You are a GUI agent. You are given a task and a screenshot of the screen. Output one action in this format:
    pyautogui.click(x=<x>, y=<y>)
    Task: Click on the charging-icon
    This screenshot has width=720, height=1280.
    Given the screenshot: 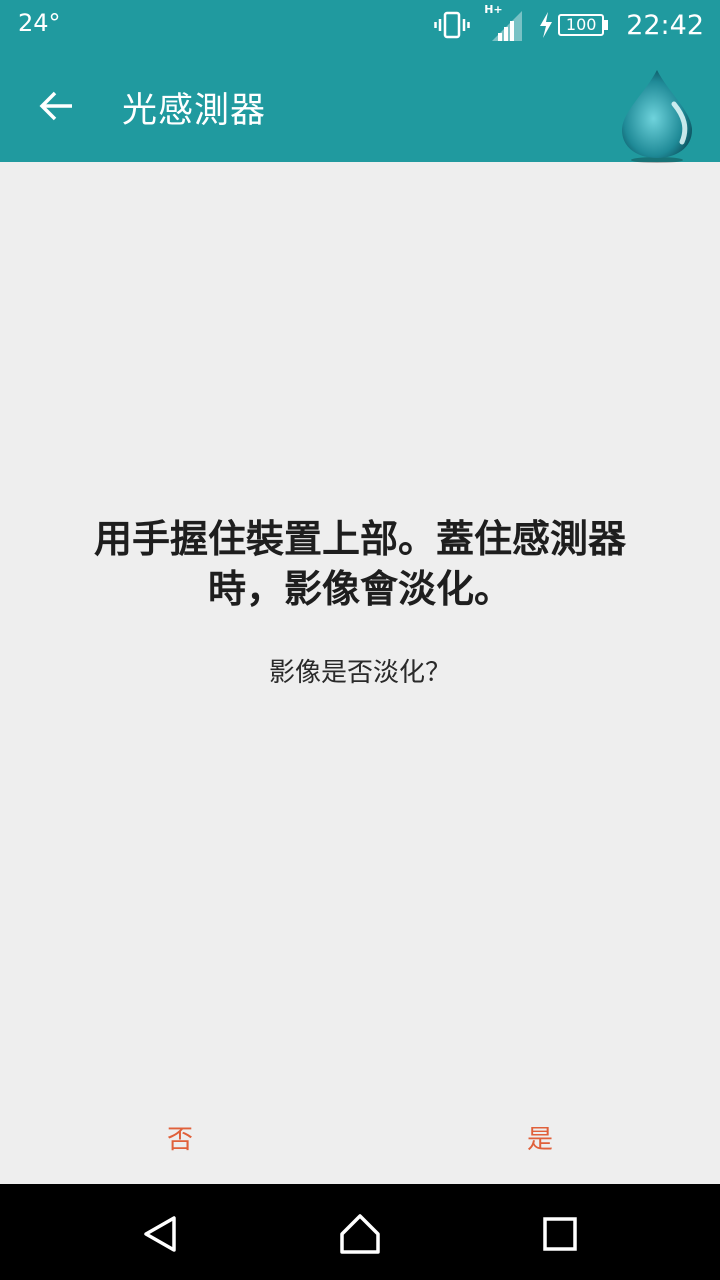 What is the action you would take?
    pyautogui.click(x=546, y=25)
    